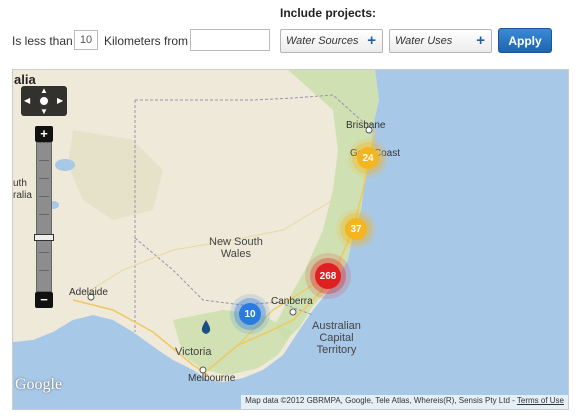  I want to click on distance-input, so click(86, 40).